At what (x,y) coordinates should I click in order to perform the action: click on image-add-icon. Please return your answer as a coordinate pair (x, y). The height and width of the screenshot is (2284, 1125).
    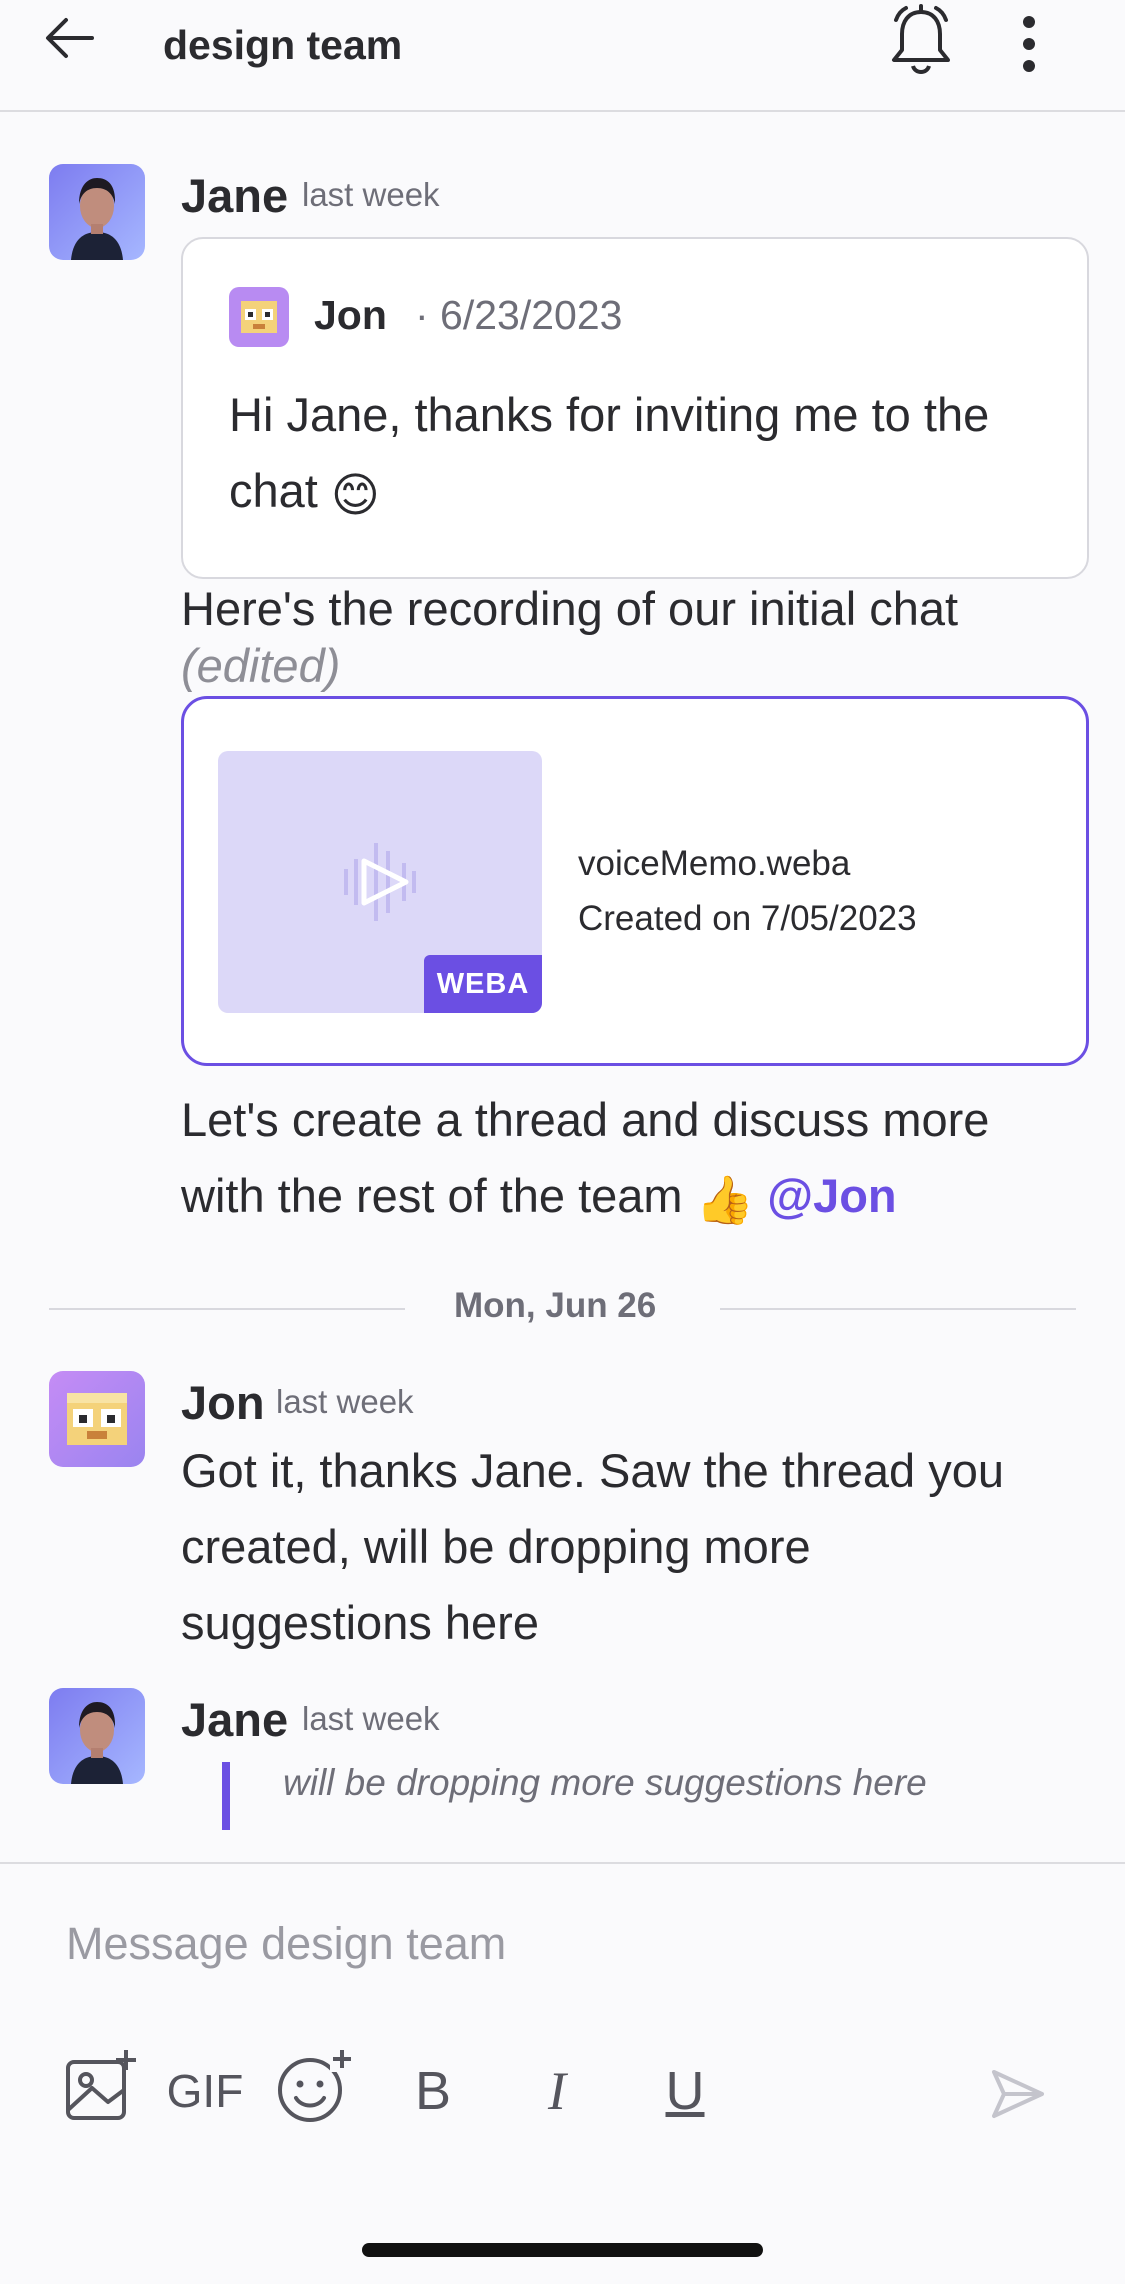
    Looking at the image, I should click on (101, 2085).